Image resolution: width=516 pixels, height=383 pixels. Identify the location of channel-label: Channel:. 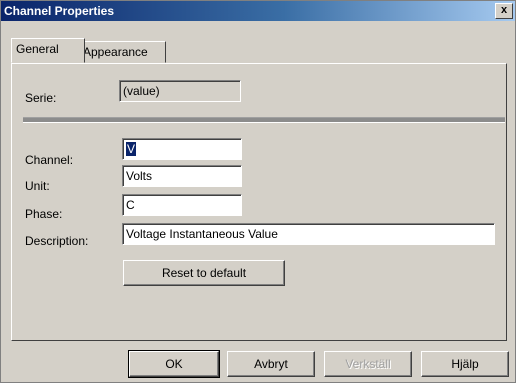
(49, 160).